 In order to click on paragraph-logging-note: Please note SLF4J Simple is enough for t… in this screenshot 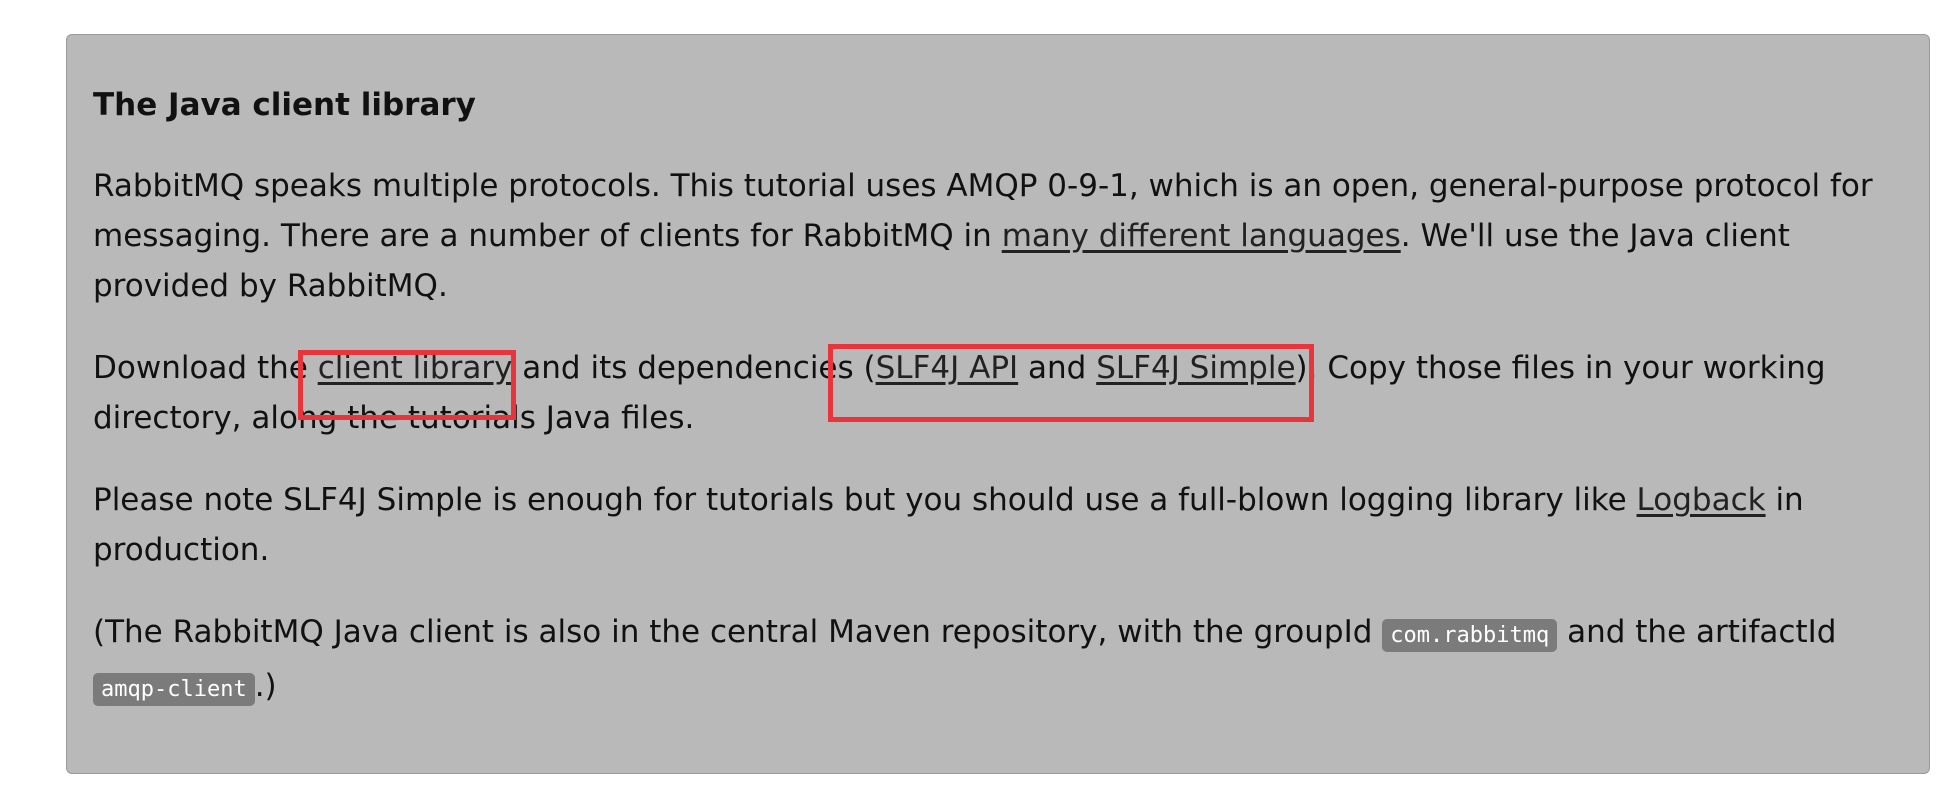, I will do `click(1003, 525)`.